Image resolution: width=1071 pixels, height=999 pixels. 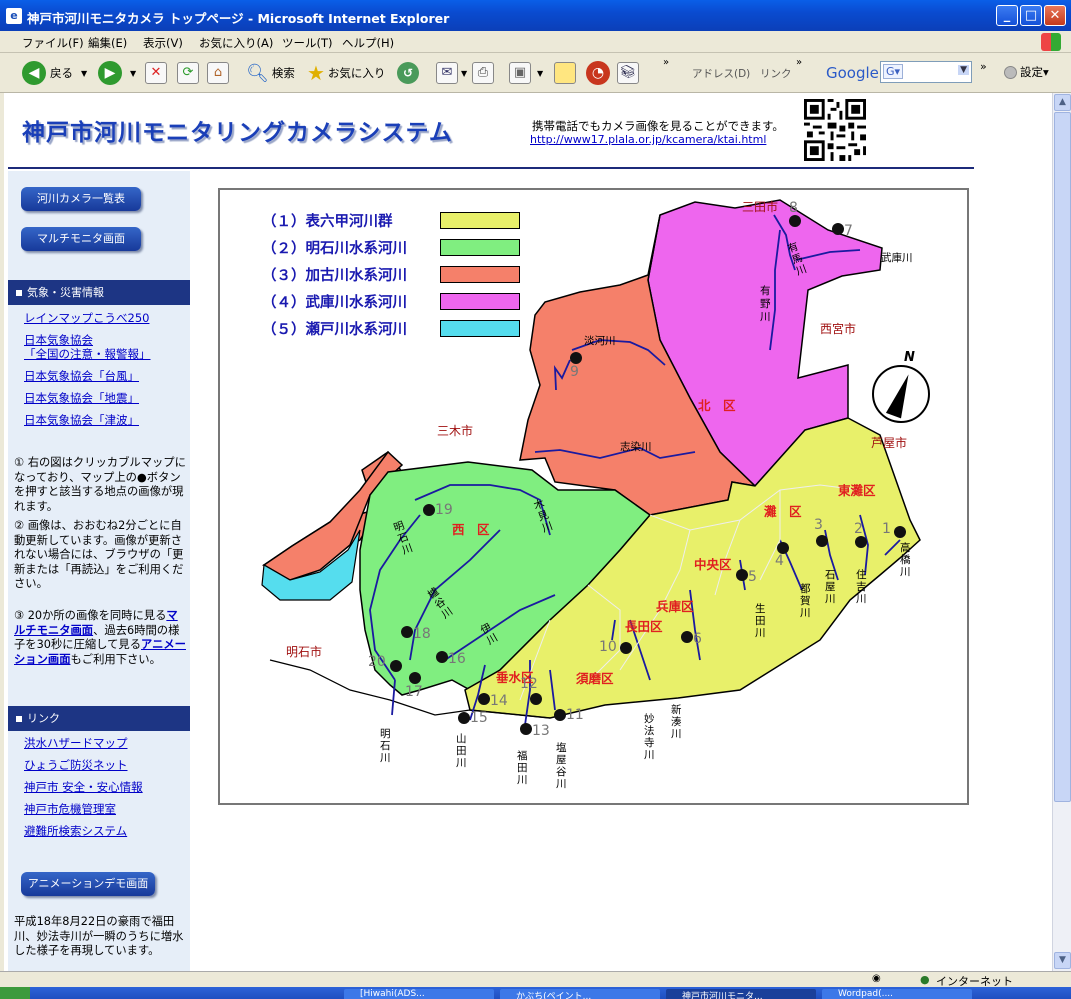 I want to click on jwa-typhoon-link: 日本気象協会「台風」, so click(x=81, y=376).